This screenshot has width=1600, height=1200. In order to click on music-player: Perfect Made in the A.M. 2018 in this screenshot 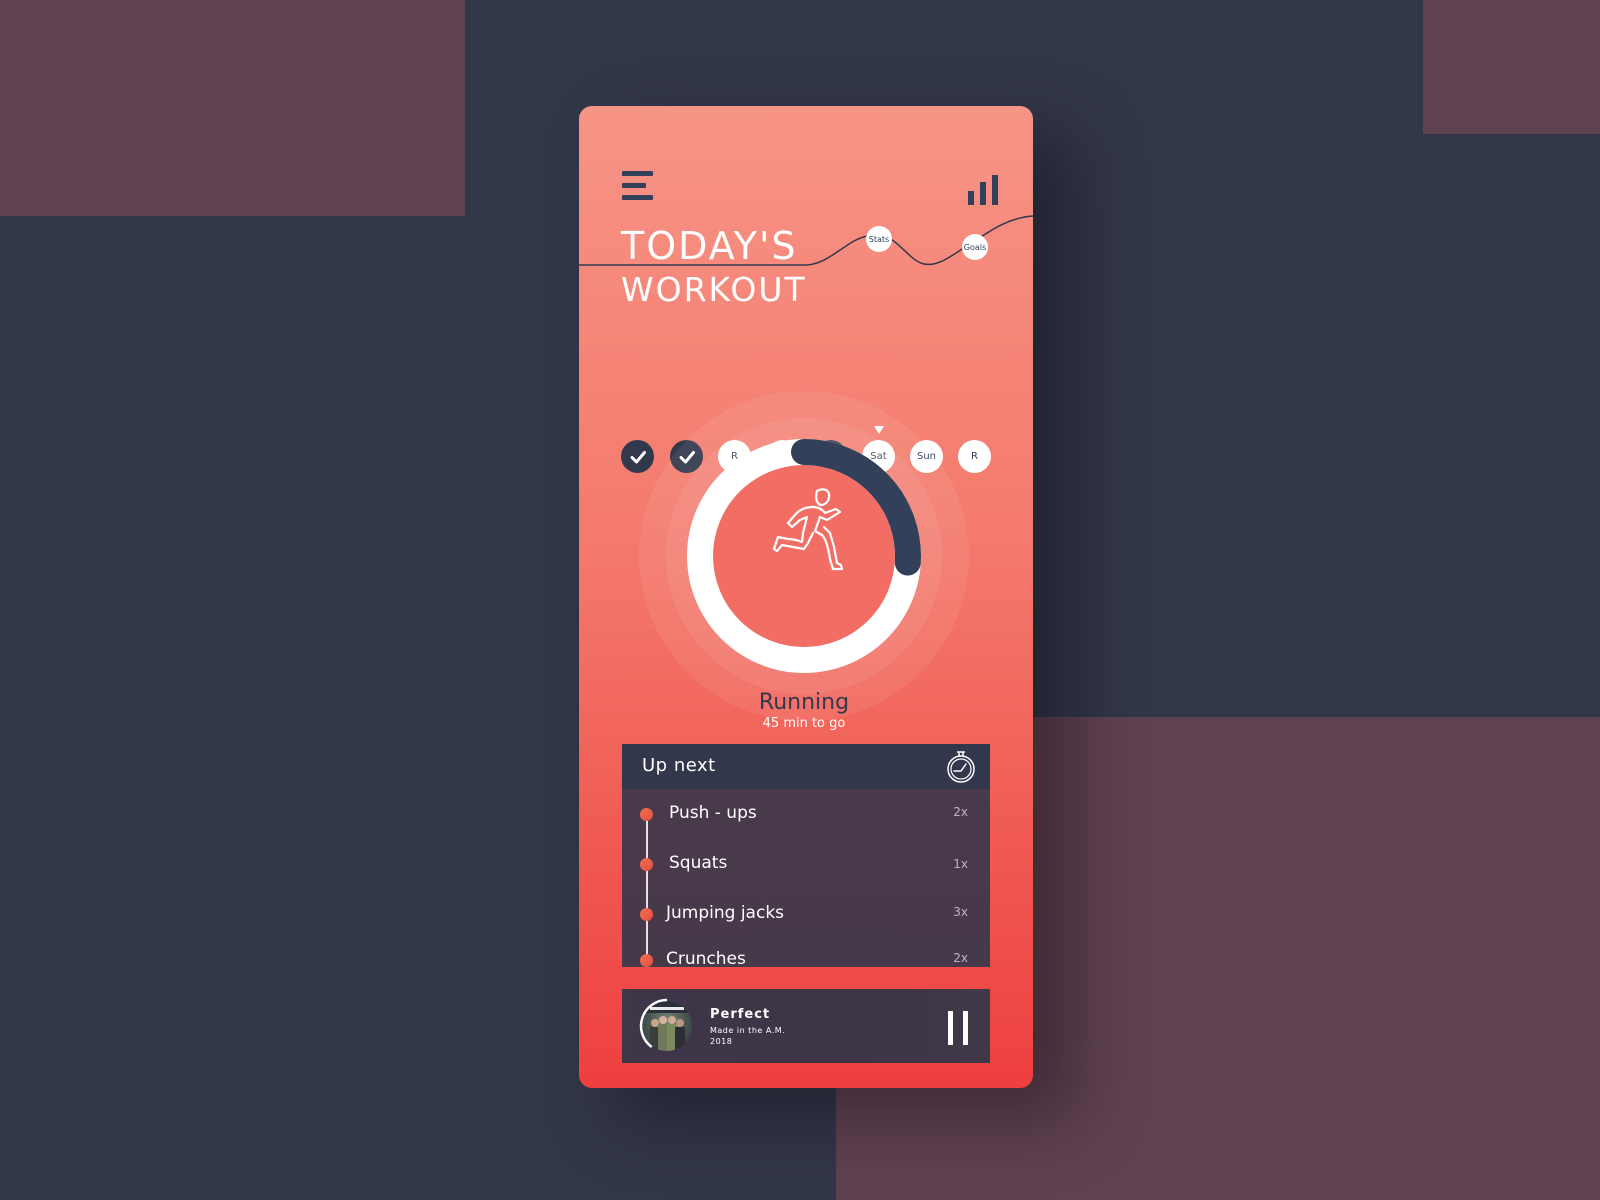, I will do `click(806, 1026)`.